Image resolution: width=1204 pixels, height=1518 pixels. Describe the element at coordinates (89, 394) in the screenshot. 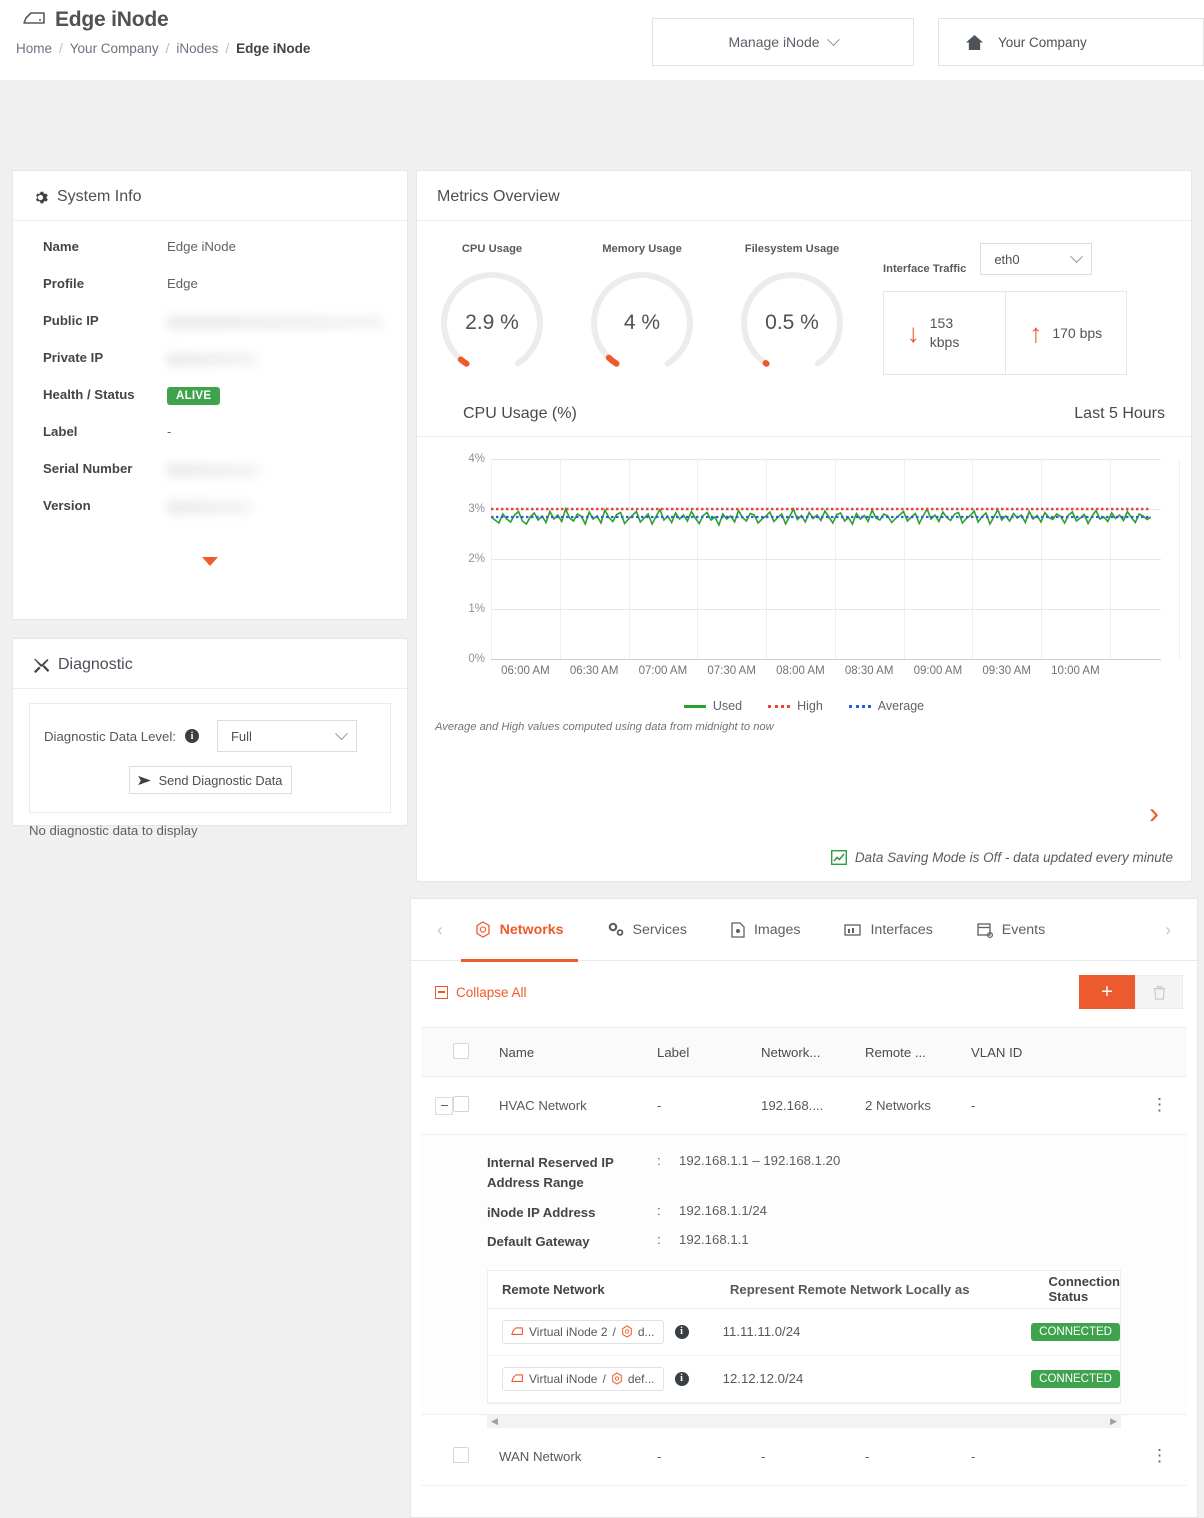

I see `system-info-key: Health / Status` at that location.